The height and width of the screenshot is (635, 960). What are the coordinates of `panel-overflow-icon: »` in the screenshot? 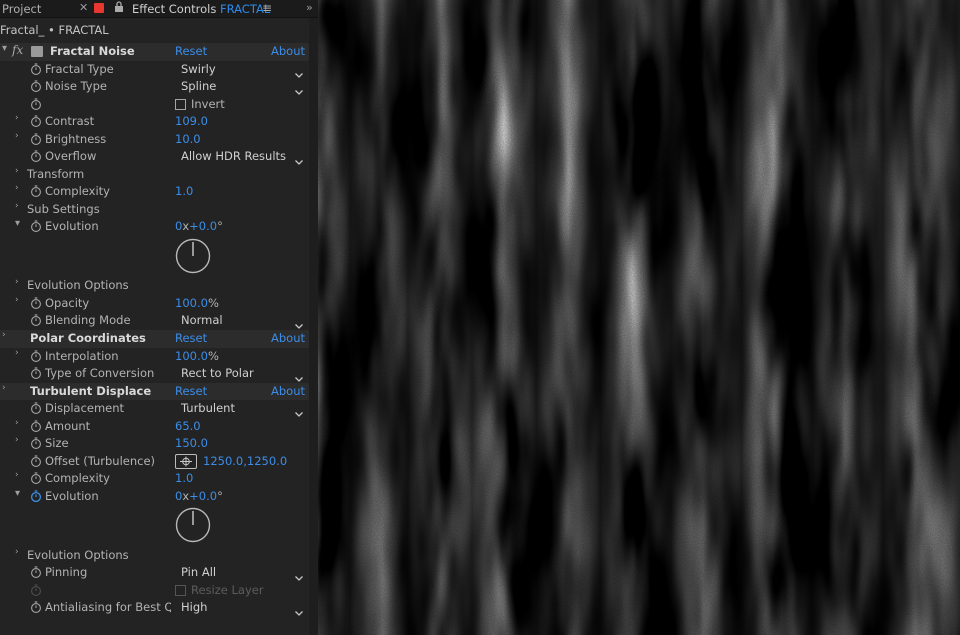 It's located at (309, 7).